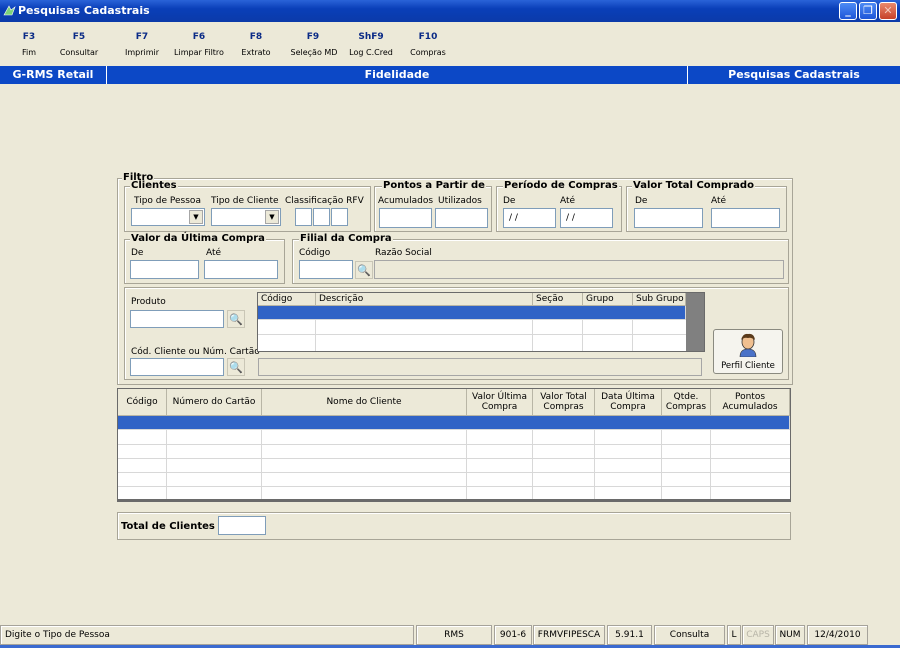 The width and height of the screenshot is (900, 648). I want to click on classificacao-rfv-label: Classificação RFV, so click(324, 201).